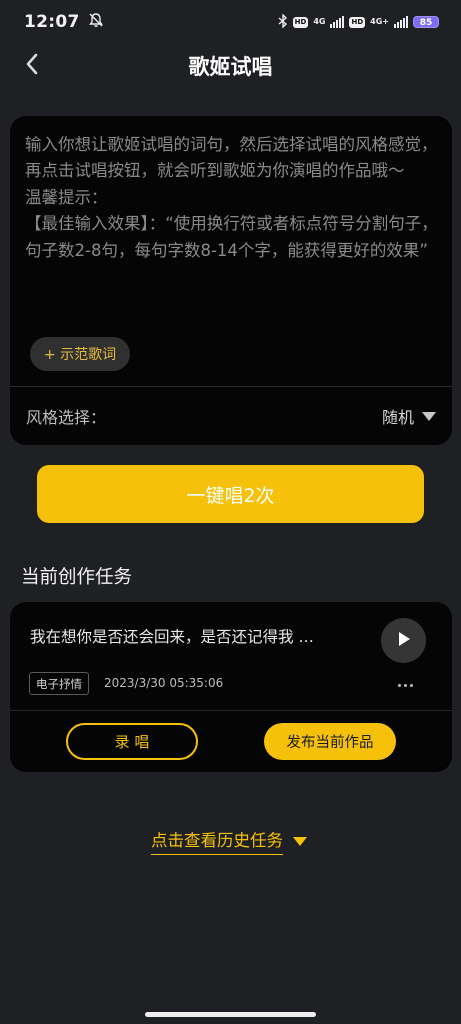 The width and height of the screenshot is (461, 1024). I want to click on status-time: 12:07, so click(52, 22).